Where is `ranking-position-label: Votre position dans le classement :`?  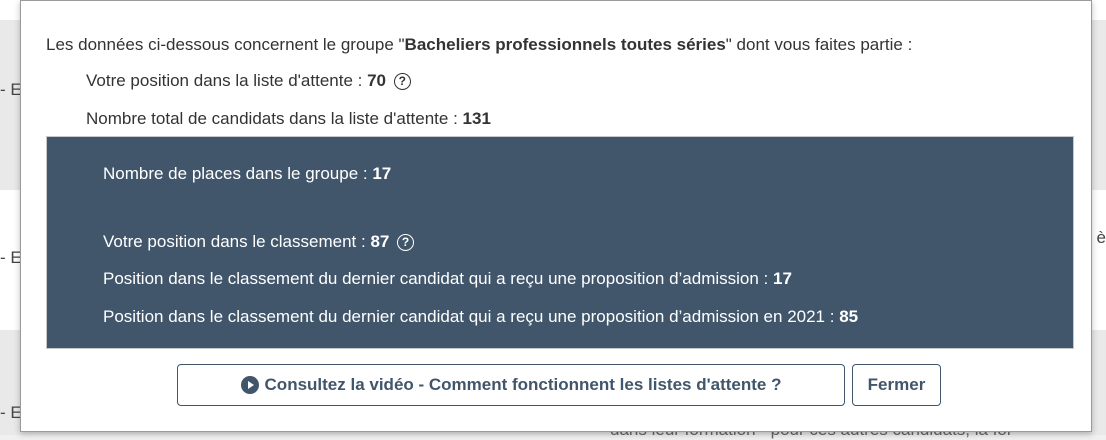
ranking-position-label: Votre position dans le classement : is located at coordinates (237, 241).